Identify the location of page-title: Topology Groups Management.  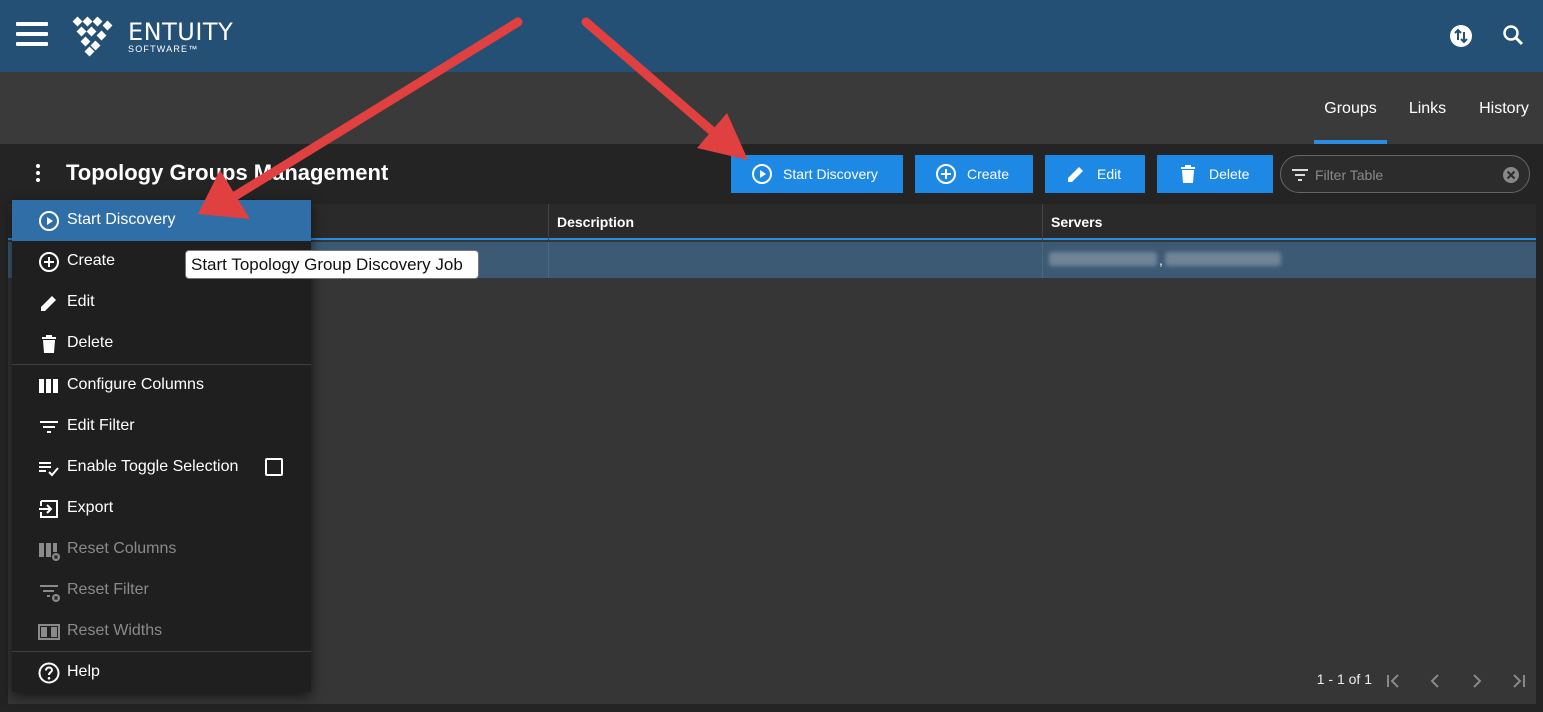
(227, 172).